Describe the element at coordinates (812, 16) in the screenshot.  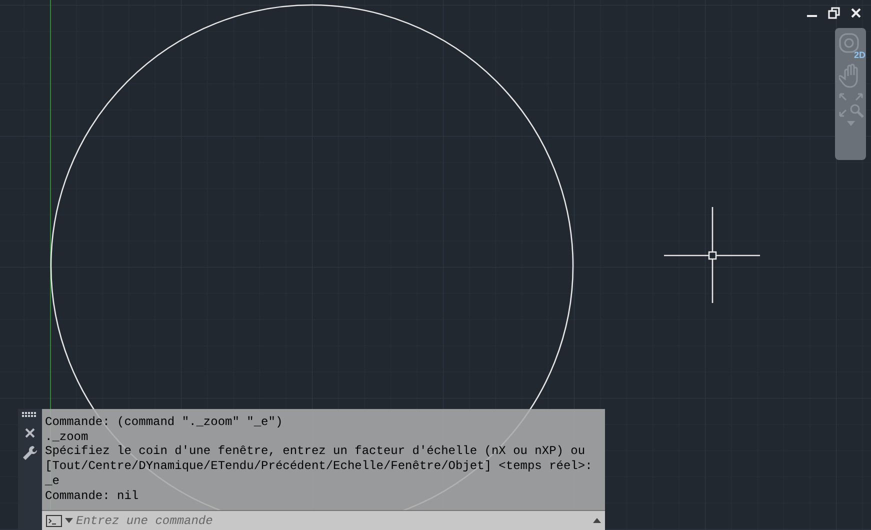
I see `minimize-icon` at that location.